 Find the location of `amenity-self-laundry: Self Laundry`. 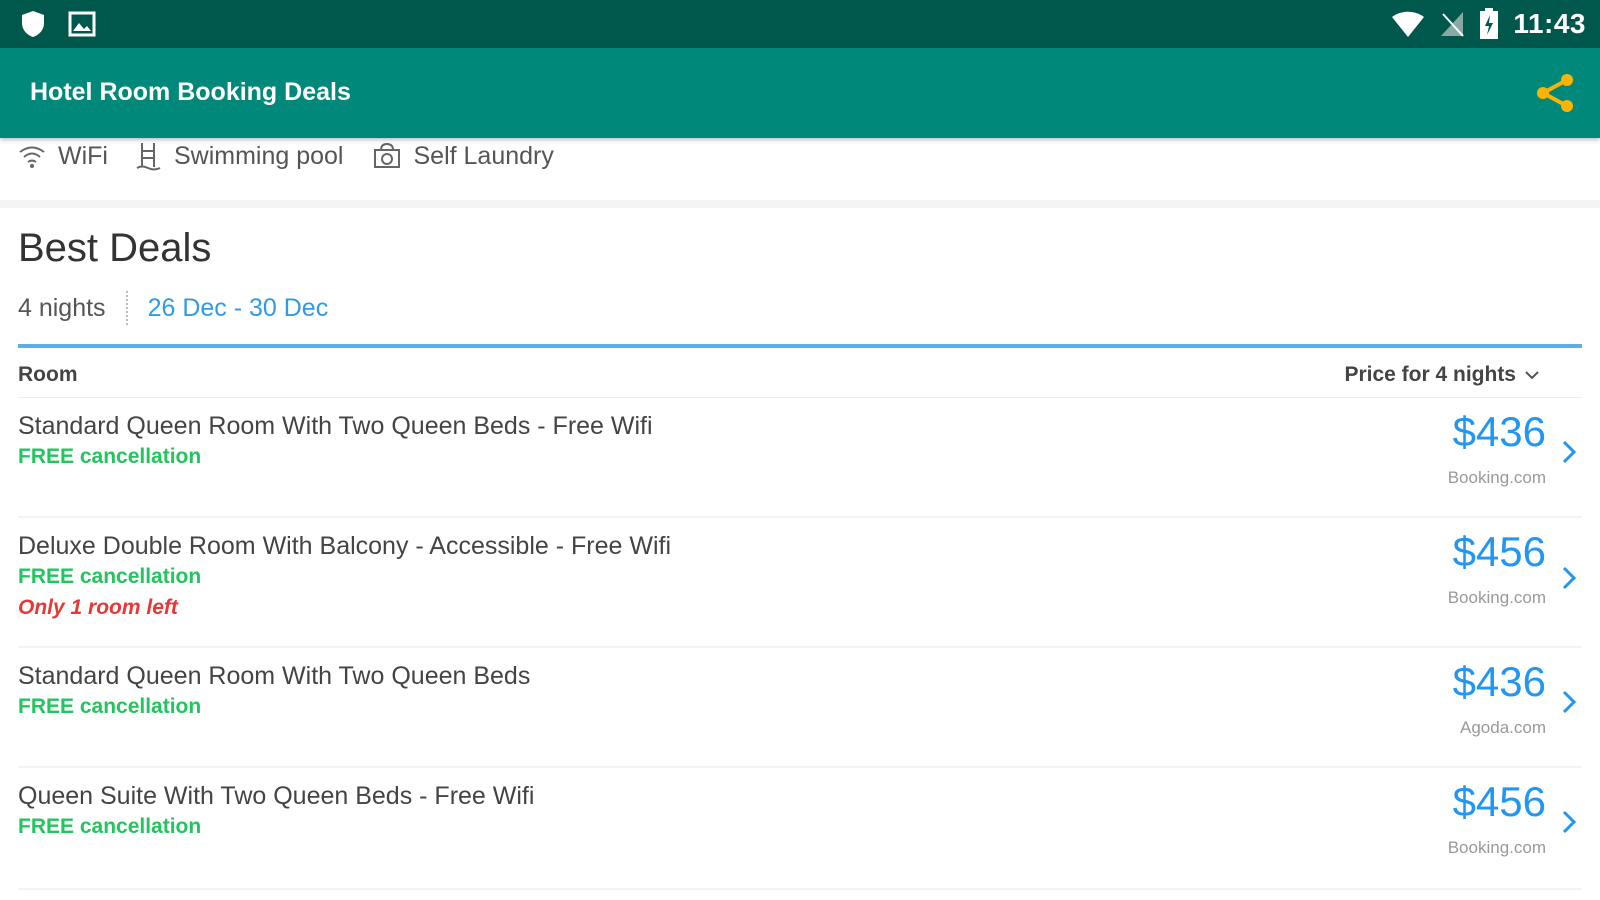

amenity-self-laundry: Self Laundry is located at coordinates (463, 156).